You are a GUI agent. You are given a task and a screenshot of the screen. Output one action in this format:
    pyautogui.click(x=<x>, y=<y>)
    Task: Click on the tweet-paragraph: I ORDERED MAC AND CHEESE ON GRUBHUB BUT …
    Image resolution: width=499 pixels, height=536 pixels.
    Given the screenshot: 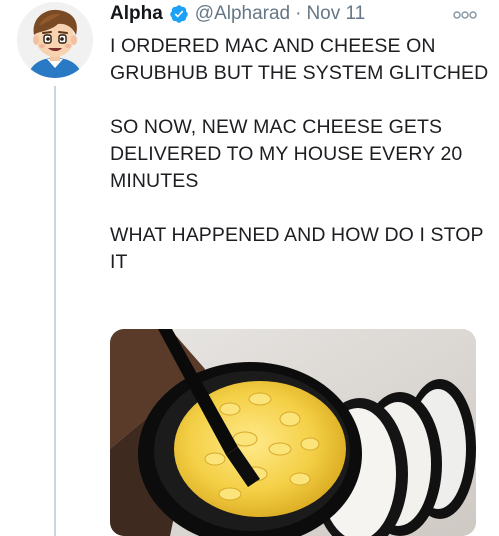 What is the action you would take?
    pyautogui.click(x=299, y=59)
    